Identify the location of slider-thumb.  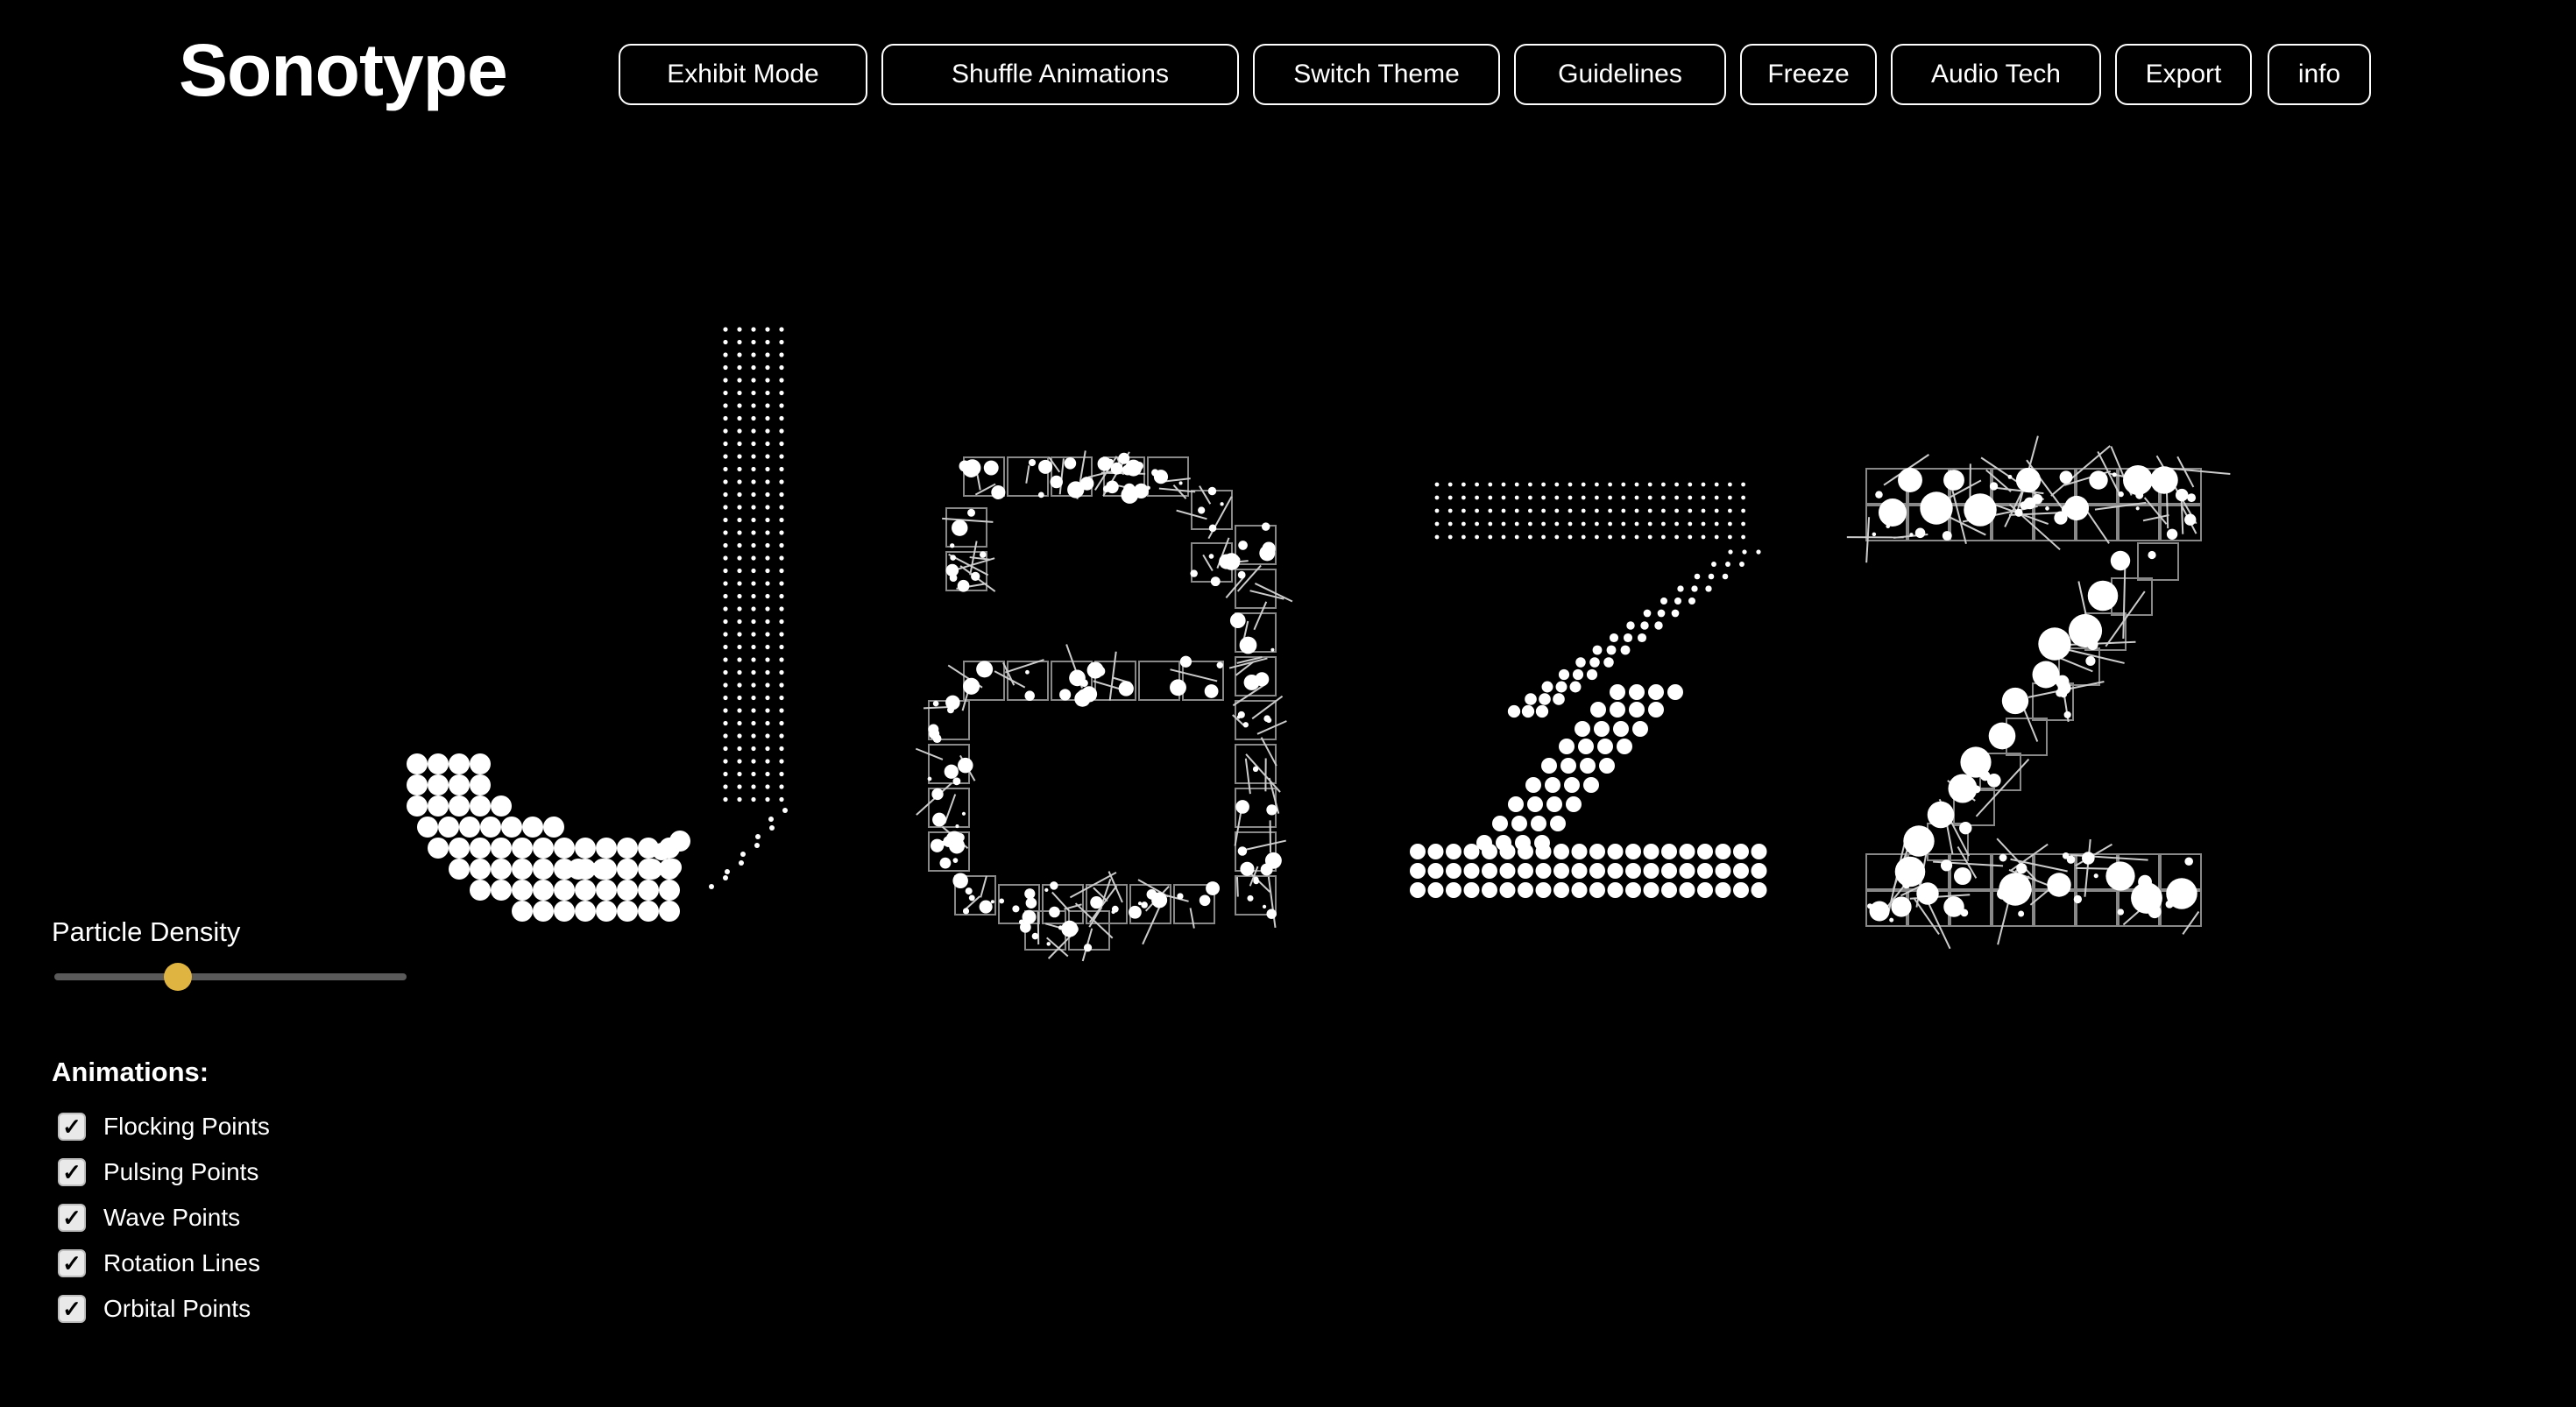
(177, 977).